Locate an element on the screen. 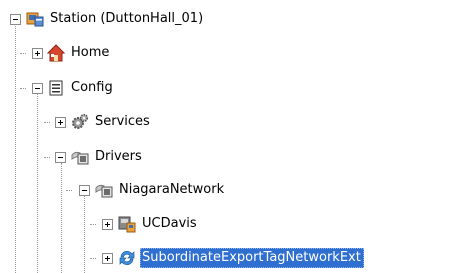  home-icon is located at coordinates (56, 53).